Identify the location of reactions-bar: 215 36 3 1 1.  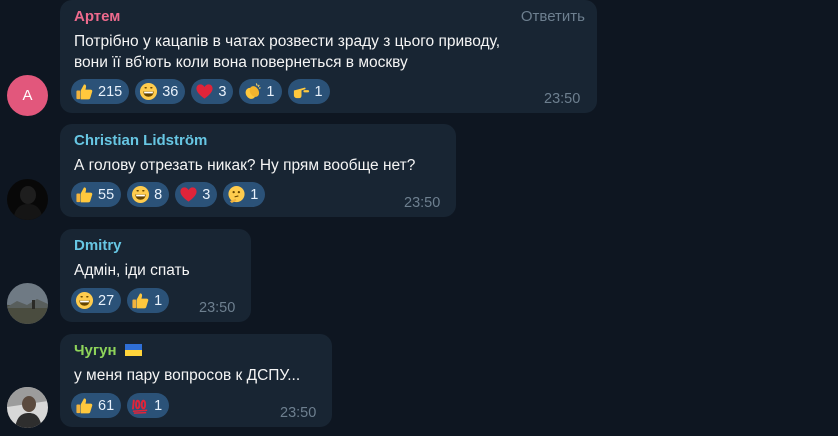
(200, 91).